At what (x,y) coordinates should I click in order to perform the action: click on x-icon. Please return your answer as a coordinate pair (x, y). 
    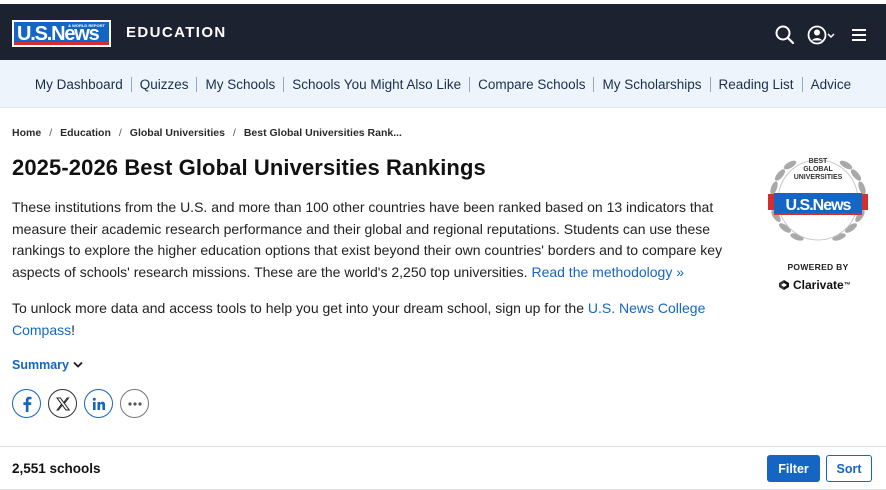
    Looking at the image, I should click on (62, 403).